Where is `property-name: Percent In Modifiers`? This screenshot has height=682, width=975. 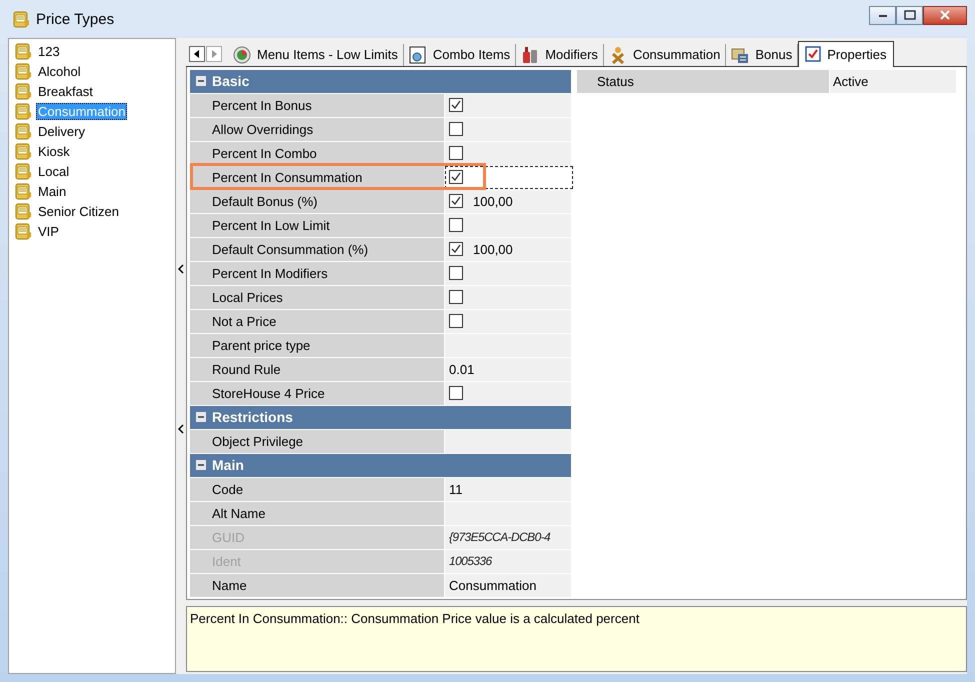
property-name: Percent In Modifiers is located at coordinates (317, 273).